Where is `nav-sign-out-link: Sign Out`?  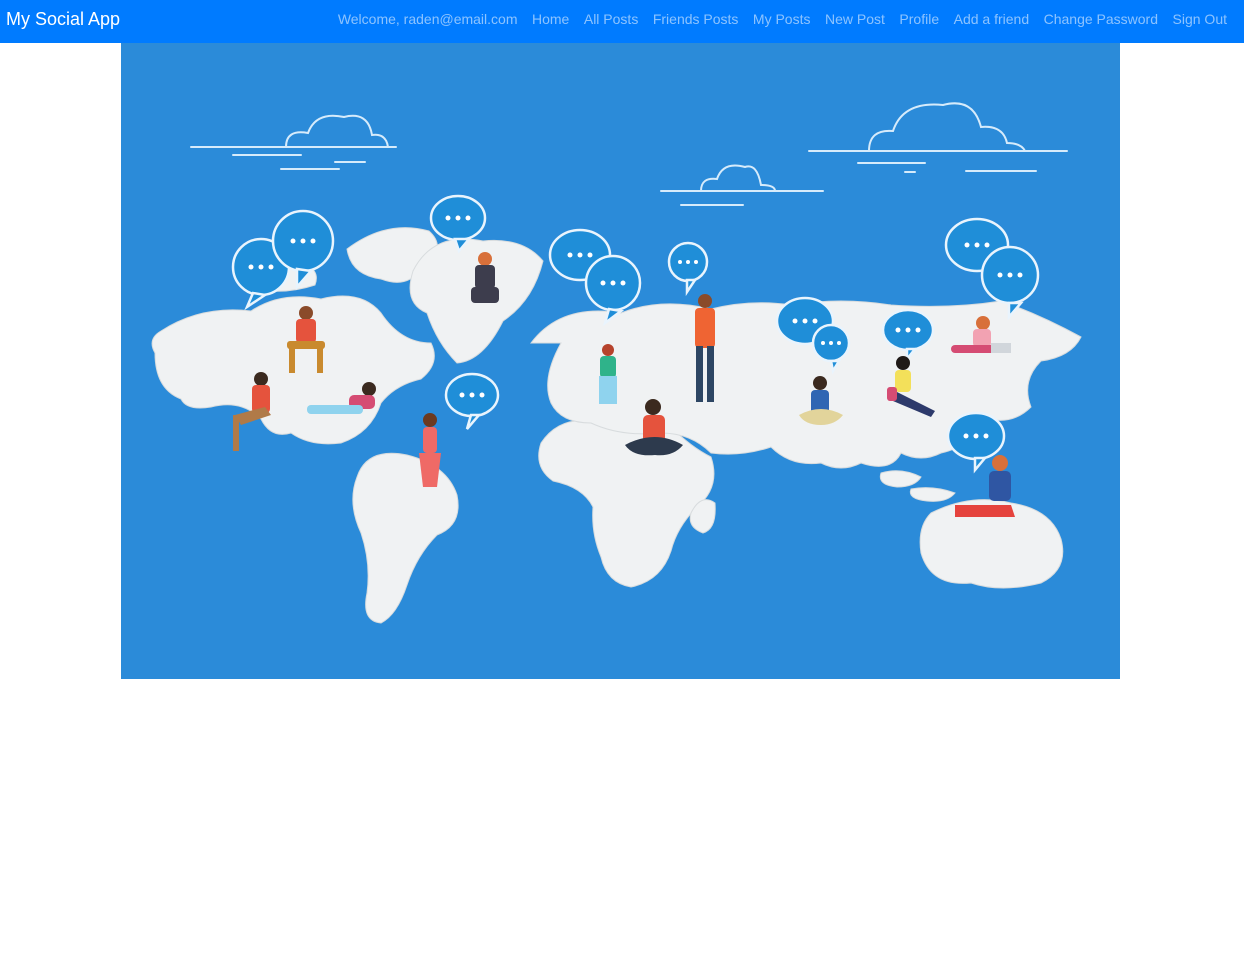 nav-sign-out-link: Sign Out is located at coordinates (1200, 19).